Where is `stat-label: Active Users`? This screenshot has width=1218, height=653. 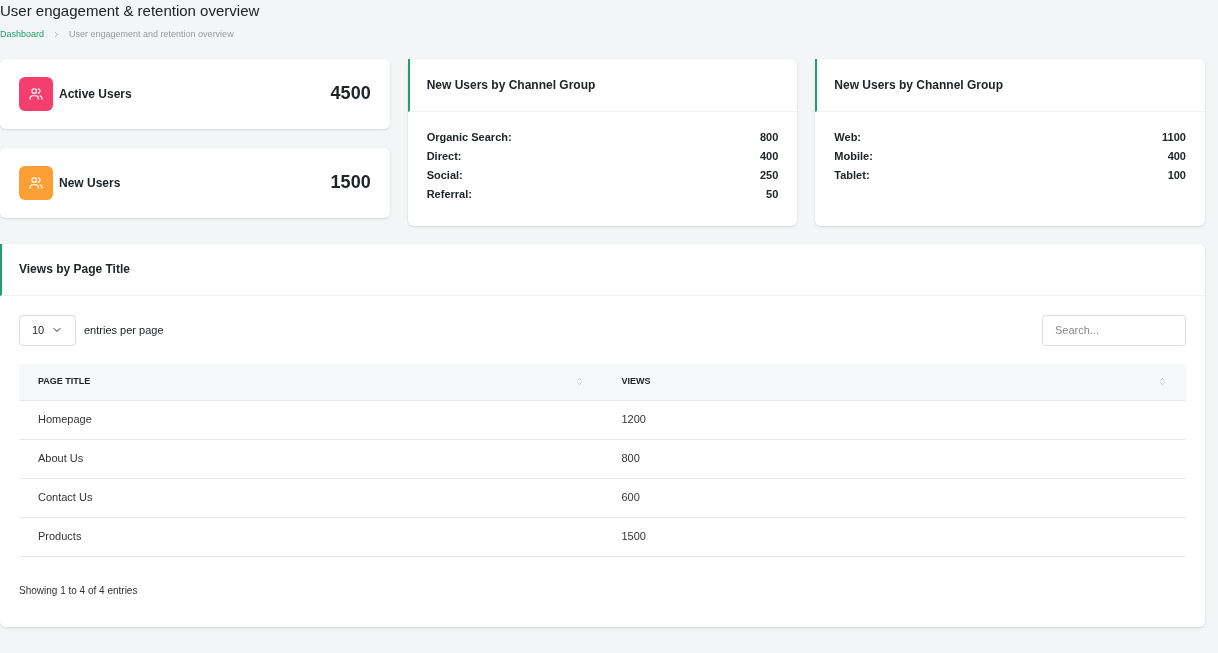 stat-label: Active Users is located at coordinates (95, 94).